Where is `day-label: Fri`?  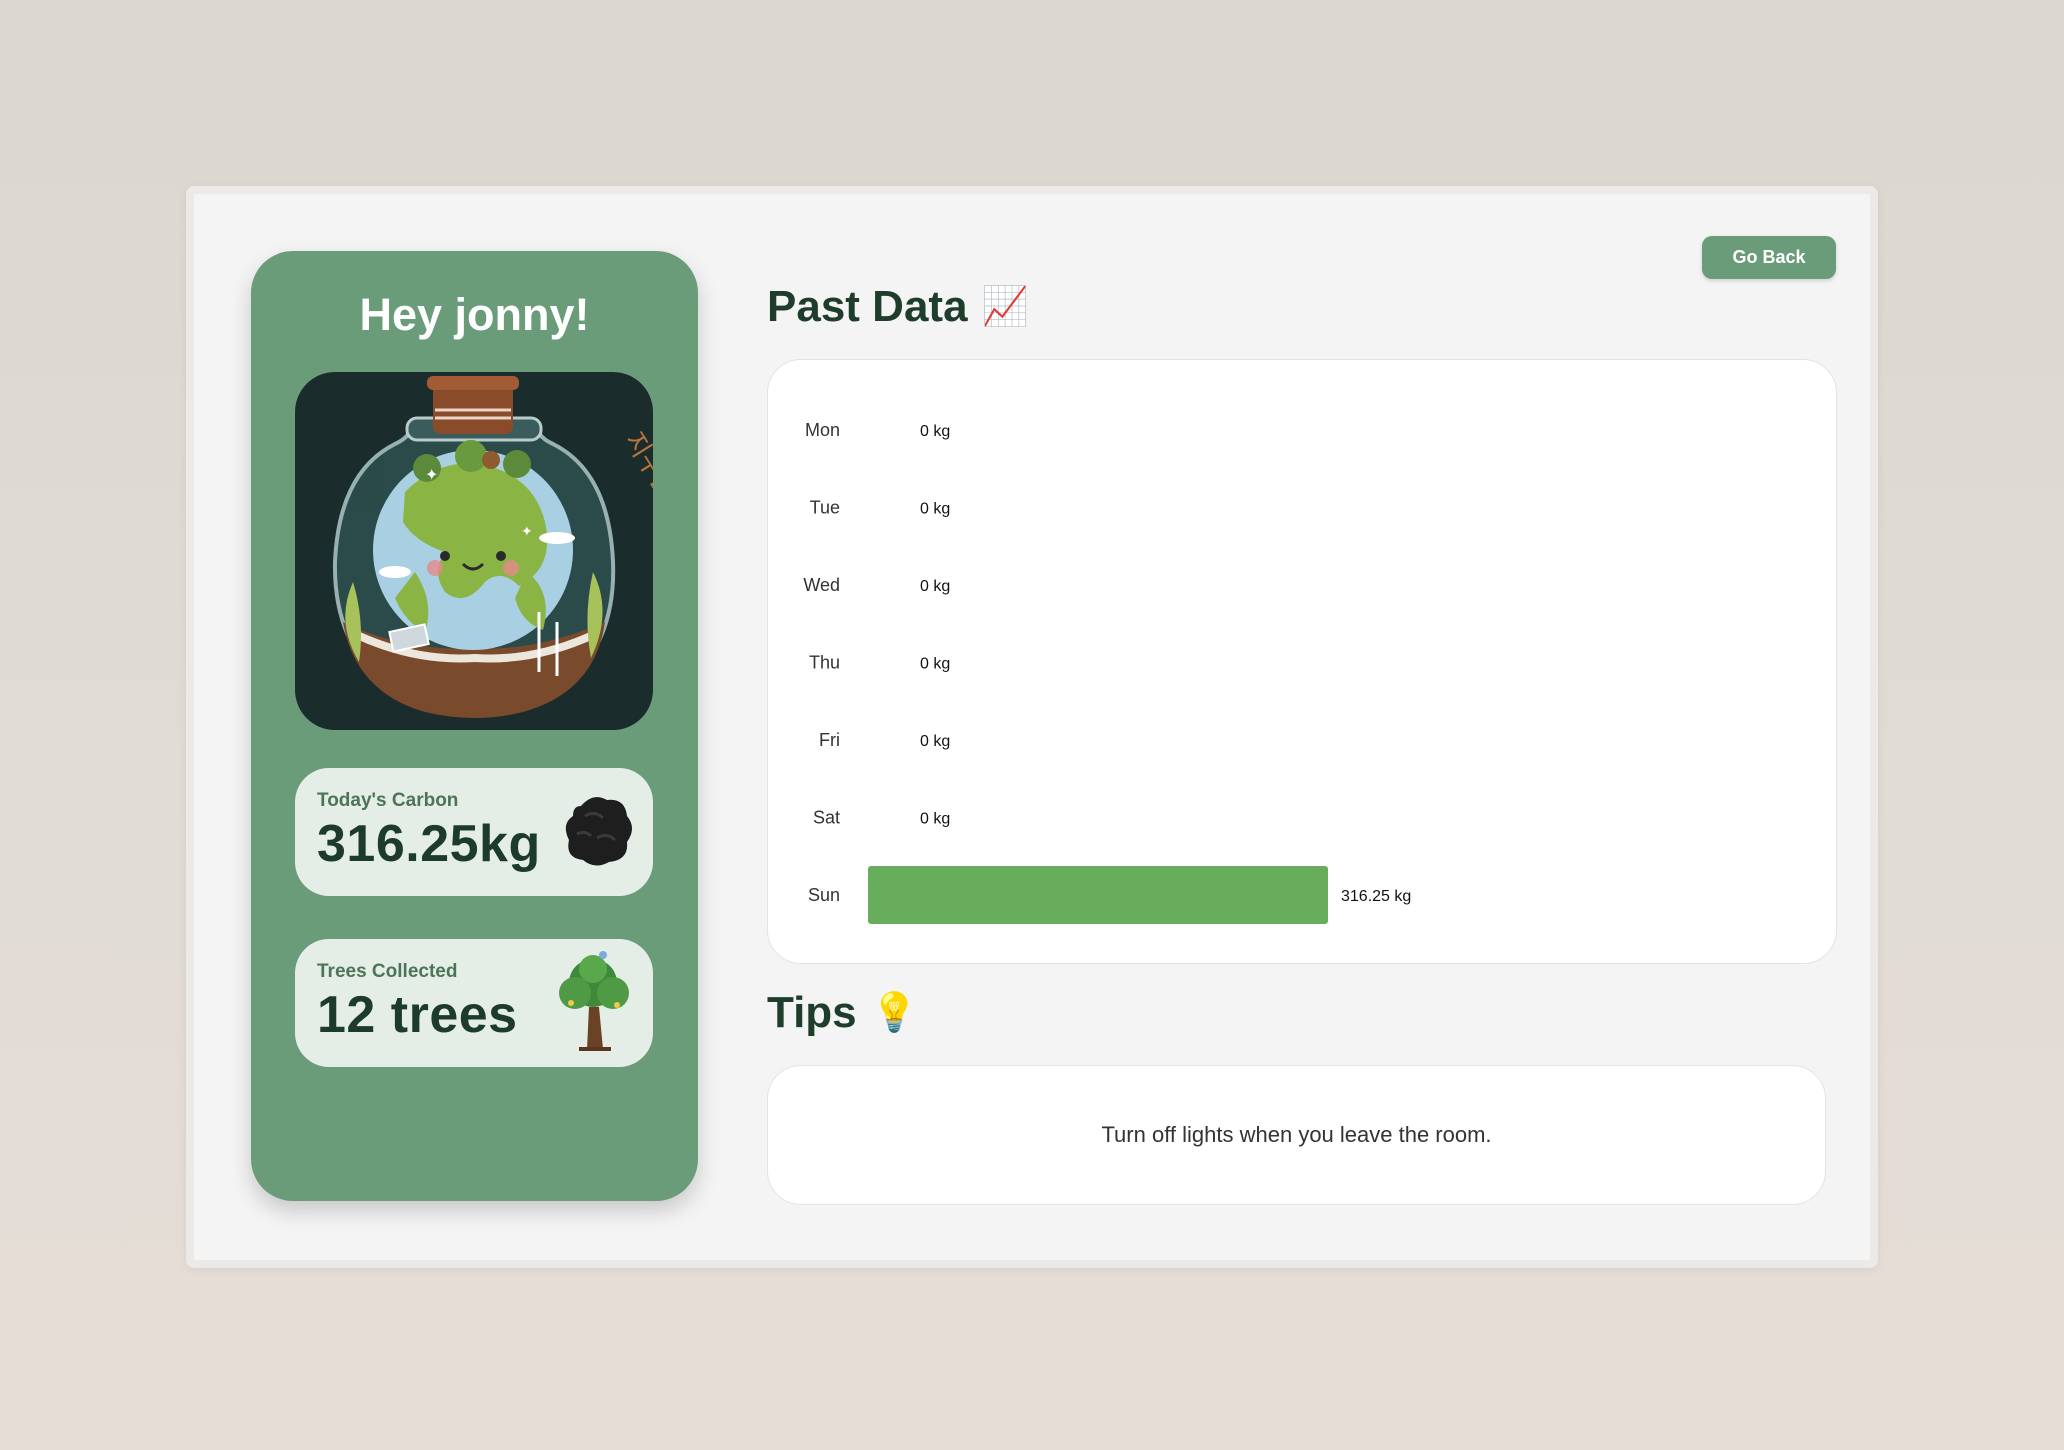
day-label: Fri is located at coordinates (829, 740).